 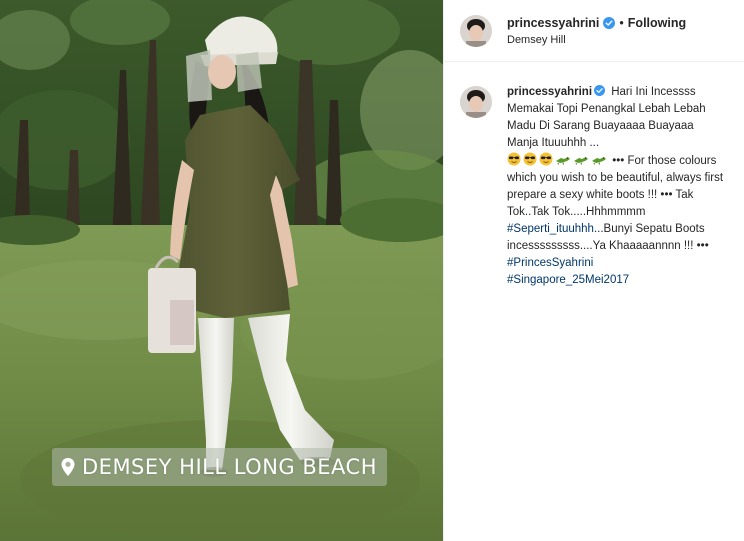 I want to click on caption-avatar, so click(x=476, y=102).